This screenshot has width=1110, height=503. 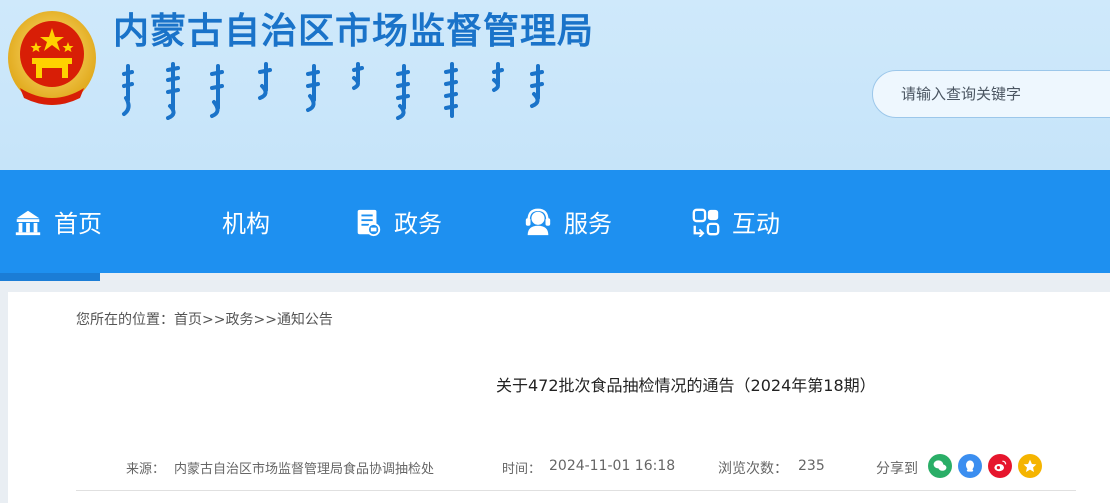 What do you see at coordinates (940, 466) in the screenshot?
I see `wechat-share-icon` at bounding box center [940, 466].